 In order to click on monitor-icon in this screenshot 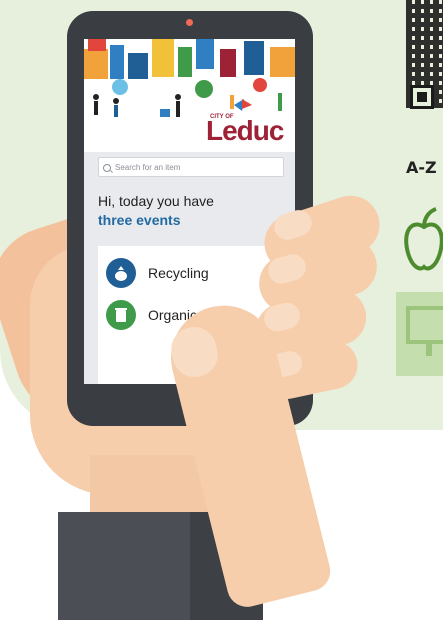, I will do `click(424, 331)`.